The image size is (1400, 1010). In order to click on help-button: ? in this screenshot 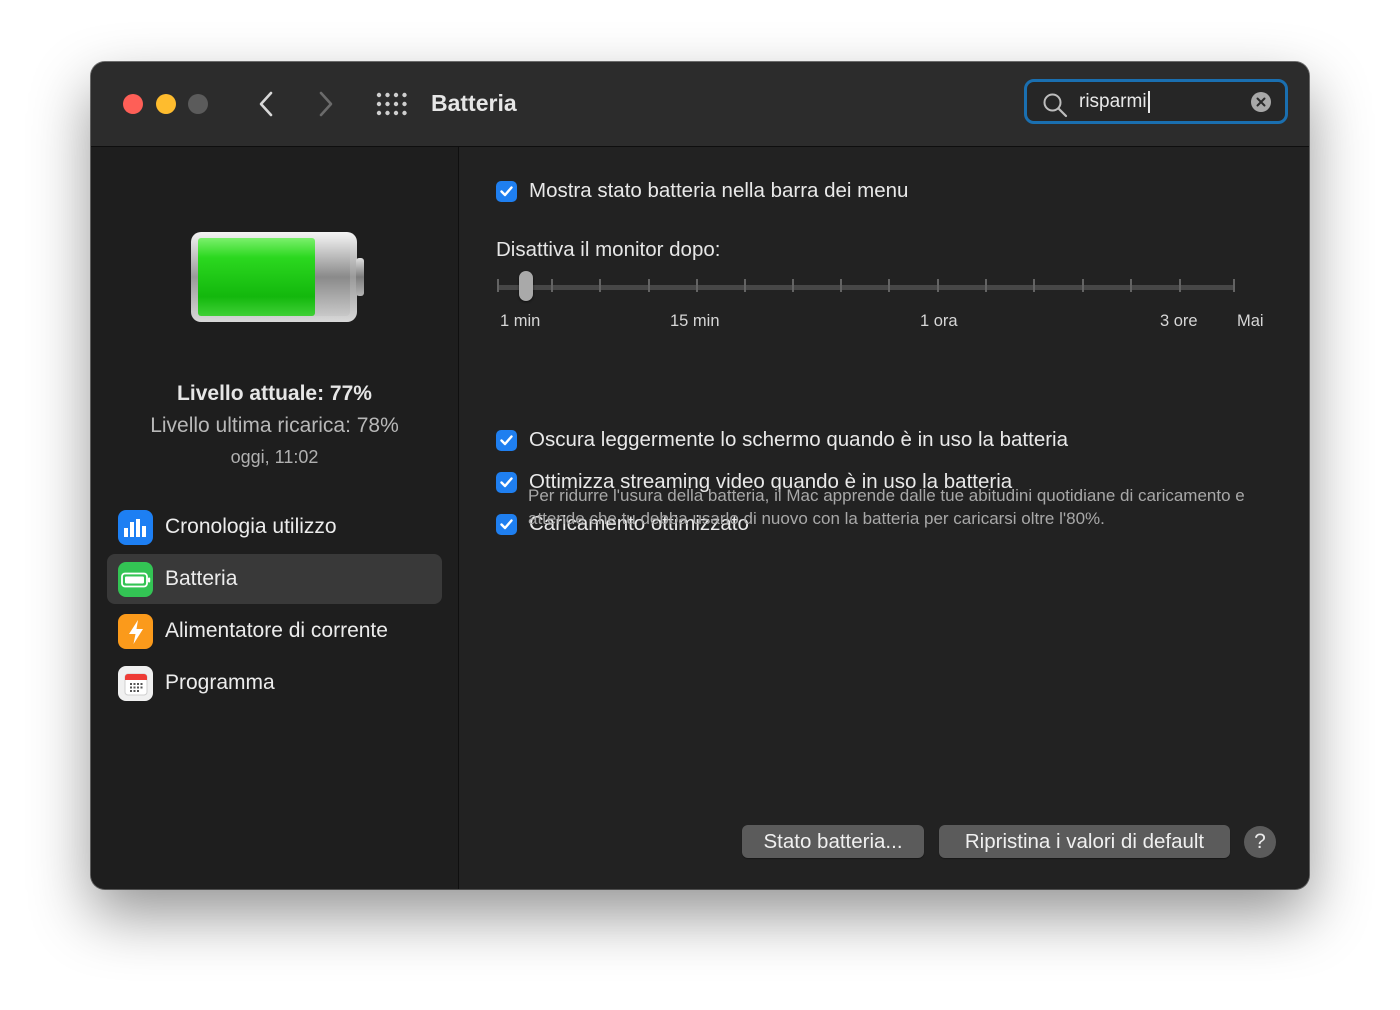, I will do `click(1260, 842)`.